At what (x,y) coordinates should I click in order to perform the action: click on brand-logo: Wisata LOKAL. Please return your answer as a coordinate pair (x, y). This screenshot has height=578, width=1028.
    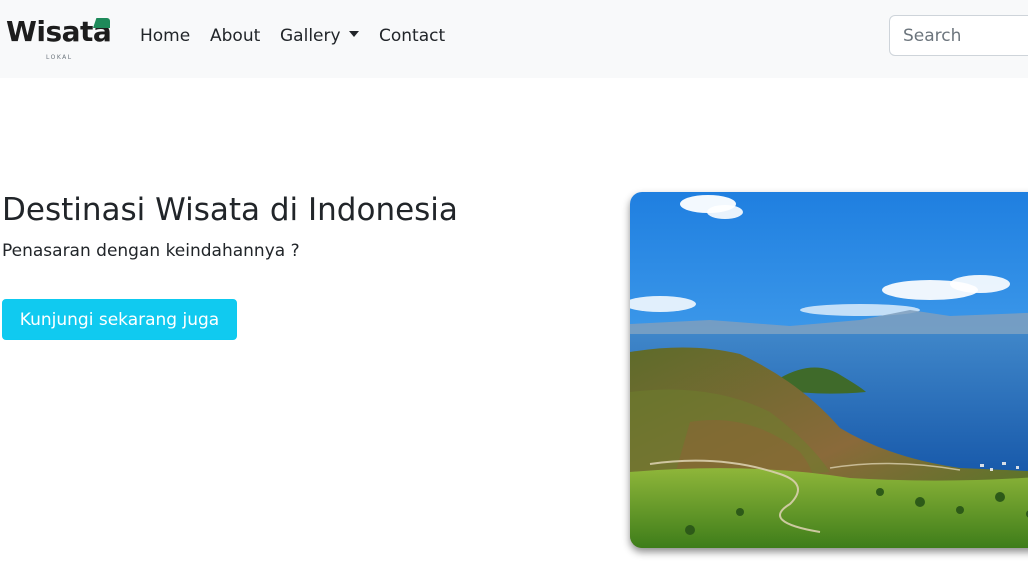
    Looking at the image, I should click on (61, 38).